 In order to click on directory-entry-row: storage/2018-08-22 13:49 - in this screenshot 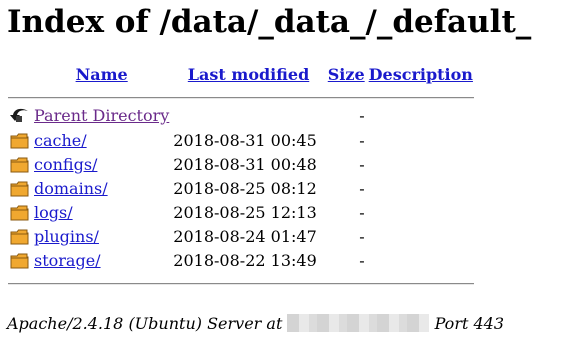, I will do `click(241, 261)`.